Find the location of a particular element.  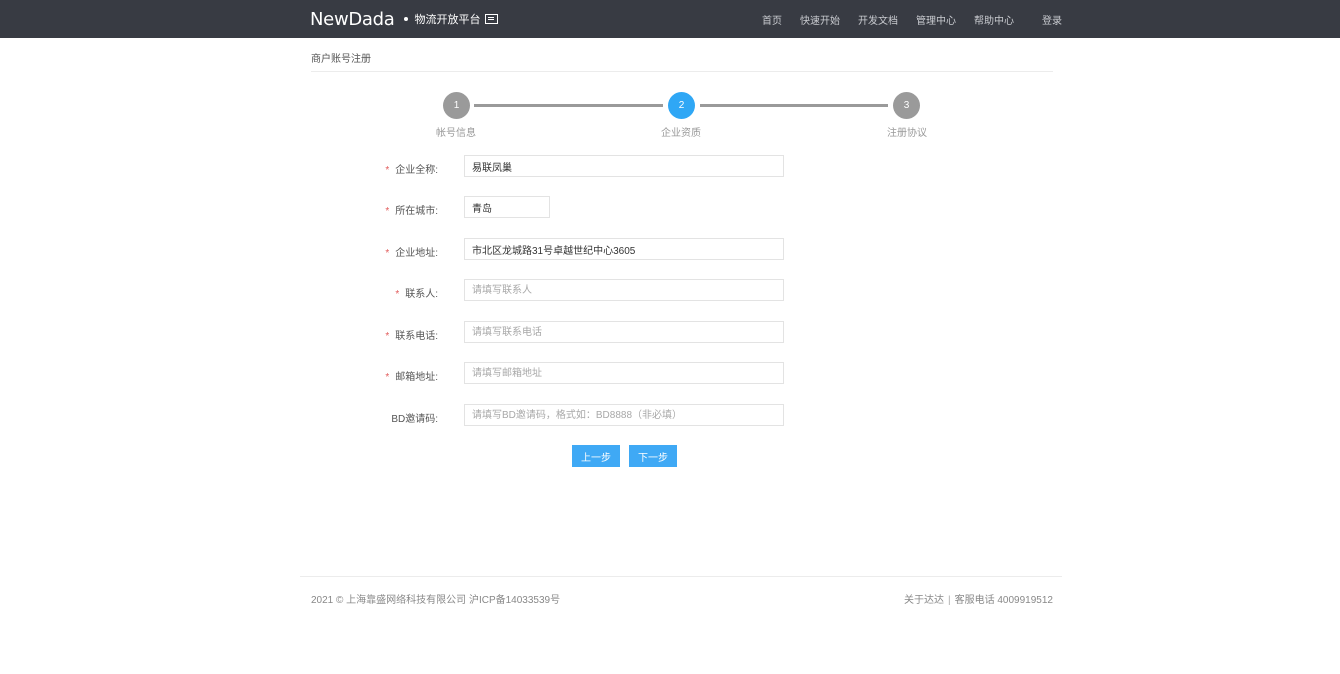

logo-dot is located at coordinates (405, 19).